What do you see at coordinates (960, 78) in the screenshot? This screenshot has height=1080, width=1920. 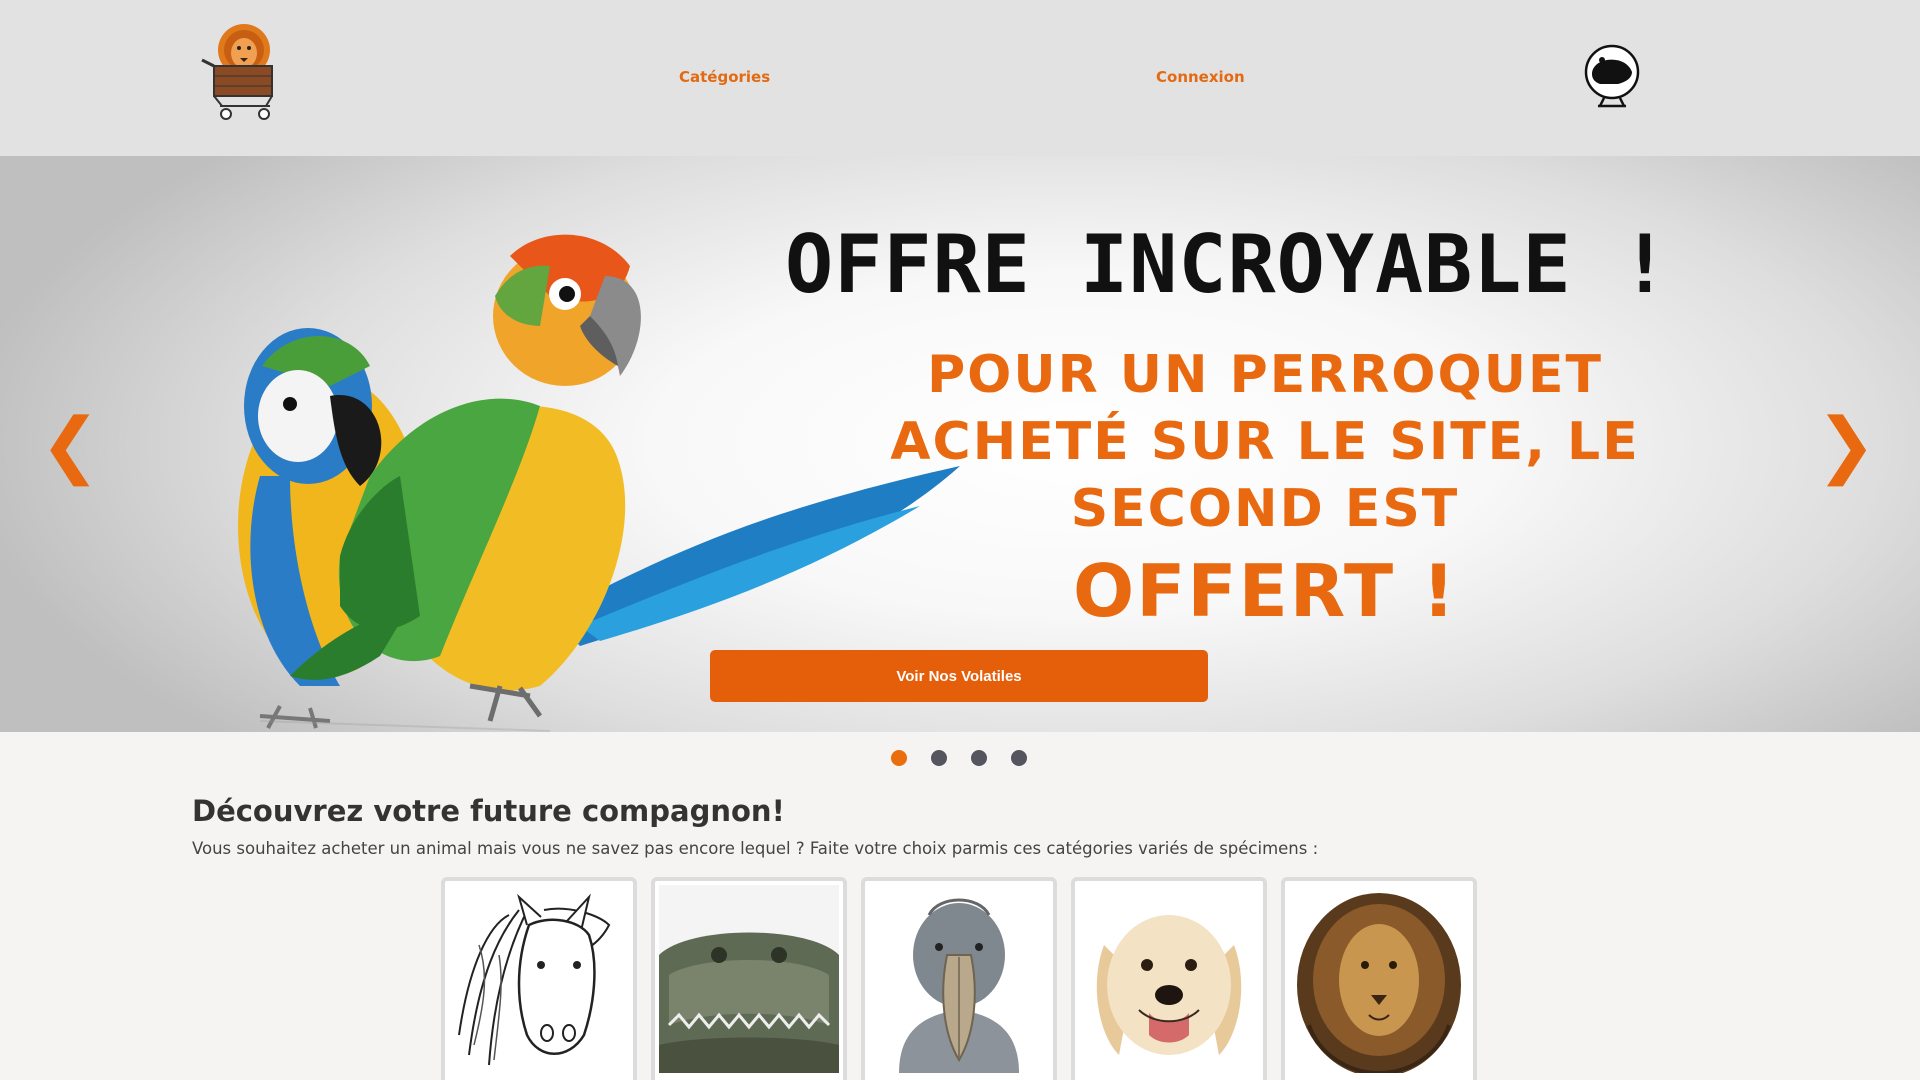 I see `site-header: Catégories Connexion` at bounding box center [960, 78].